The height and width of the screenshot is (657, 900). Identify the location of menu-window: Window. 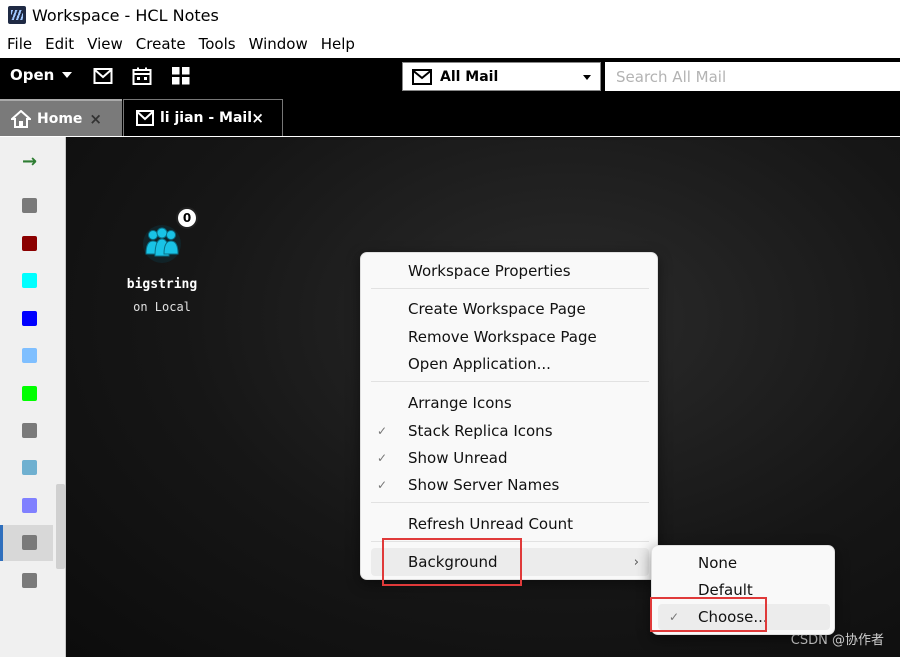
(278, 44).